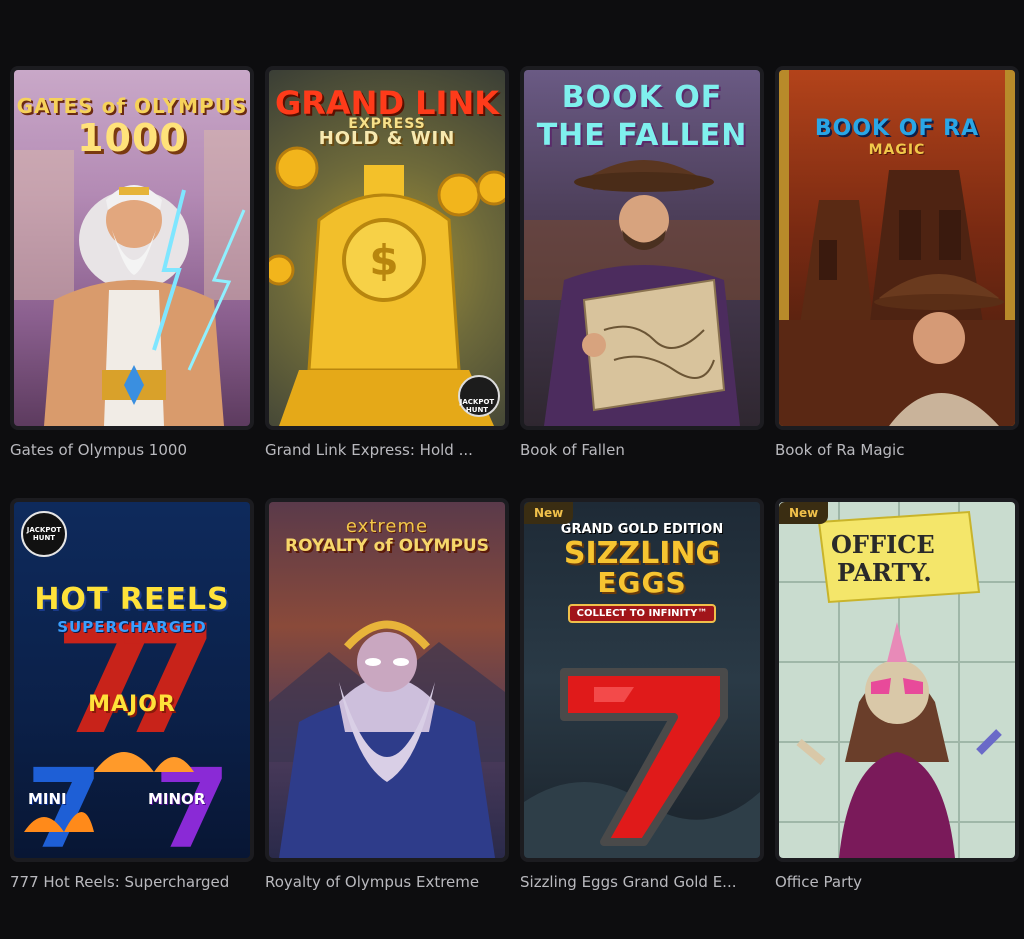 This screenshot has height=939, width=1024. I want to click on game-logo-line1: BOOK OF RA, so click(897, 128).